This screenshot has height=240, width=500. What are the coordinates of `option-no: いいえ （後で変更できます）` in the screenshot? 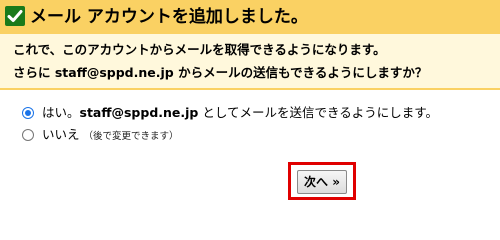 It's located at (100, 135).